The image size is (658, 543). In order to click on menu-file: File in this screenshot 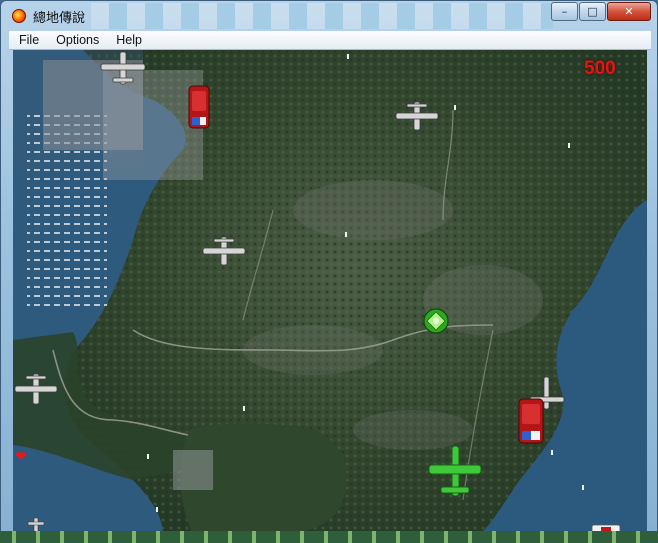, I will do `click(27, 40)`.